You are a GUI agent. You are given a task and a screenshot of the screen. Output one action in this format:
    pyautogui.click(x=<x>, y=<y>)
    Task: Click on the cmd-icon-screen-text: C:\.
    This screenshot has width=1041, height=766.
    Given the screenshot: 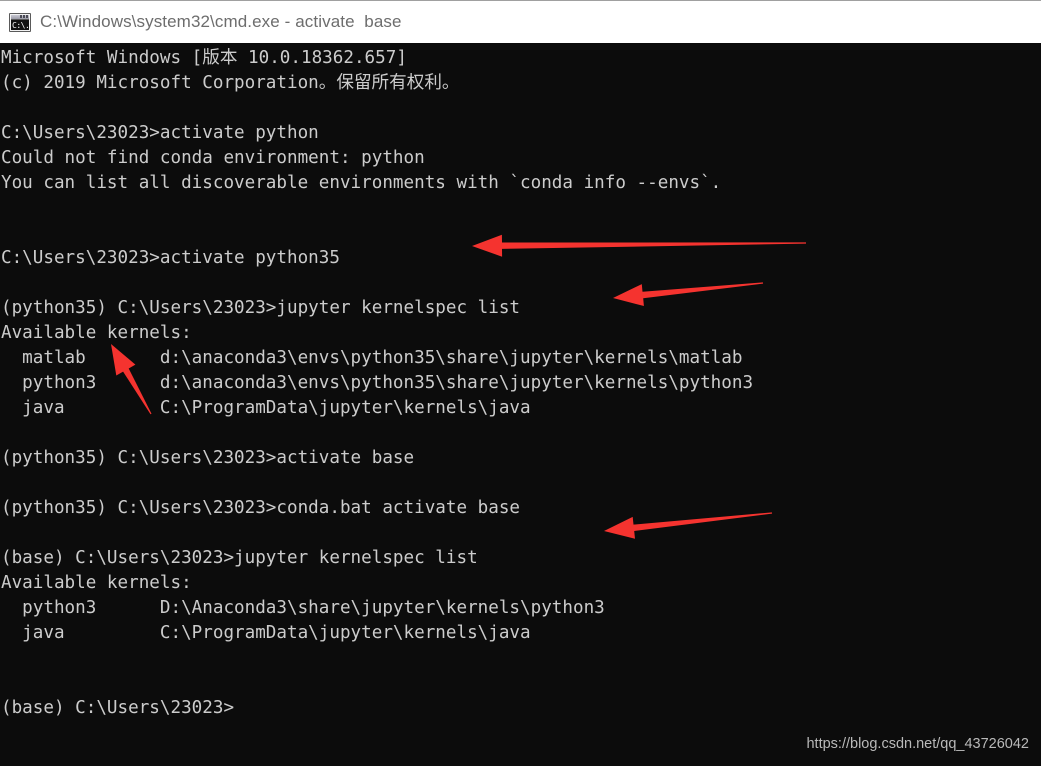 What is the action you would take?
    pyautogui.click(x=20, y=24)
    